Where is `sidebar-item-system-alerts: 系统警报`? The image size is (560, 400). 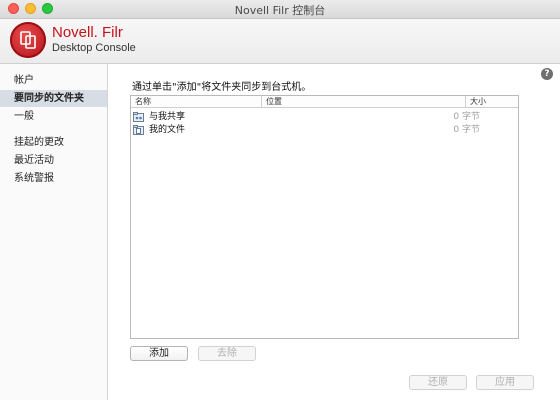
sidebar-item-system-alerts: 系统警报 is located at coordinates (53, 178).